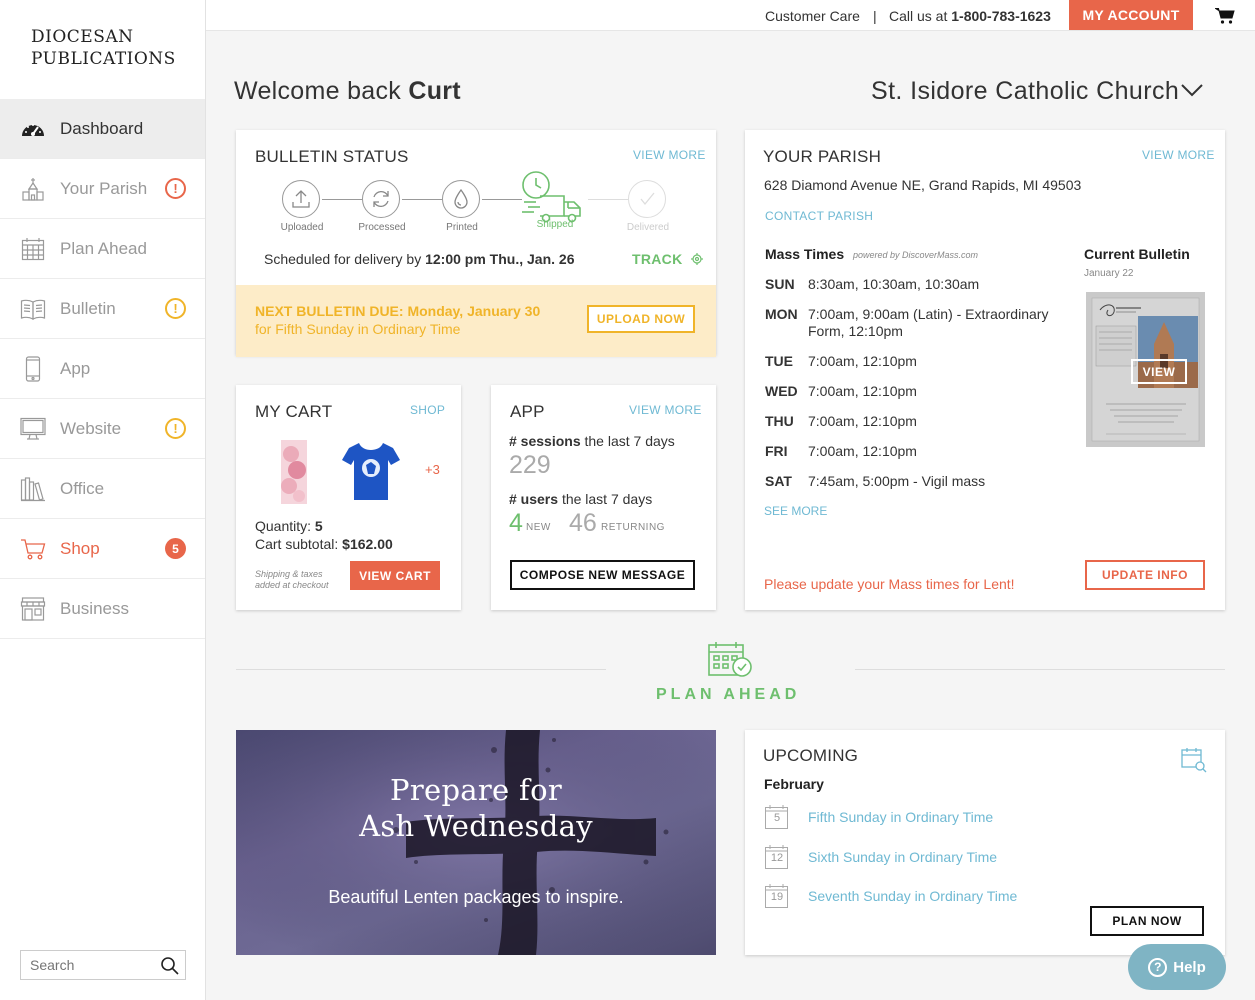 The height and width of the screenshot is (1000, 1255). I want to click on compose-message-button: COMPOSE NEW MESSAGE, so click(602, 575).